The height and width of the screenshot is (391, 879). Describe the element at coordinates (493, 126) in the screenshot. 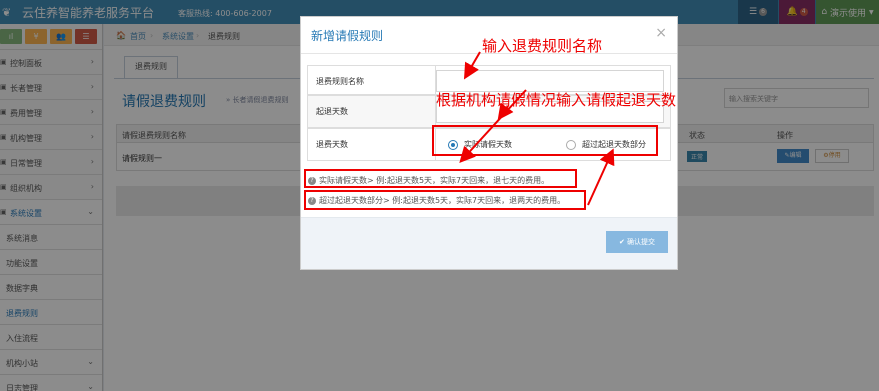

I see `arrow-to-hint1` at that location.